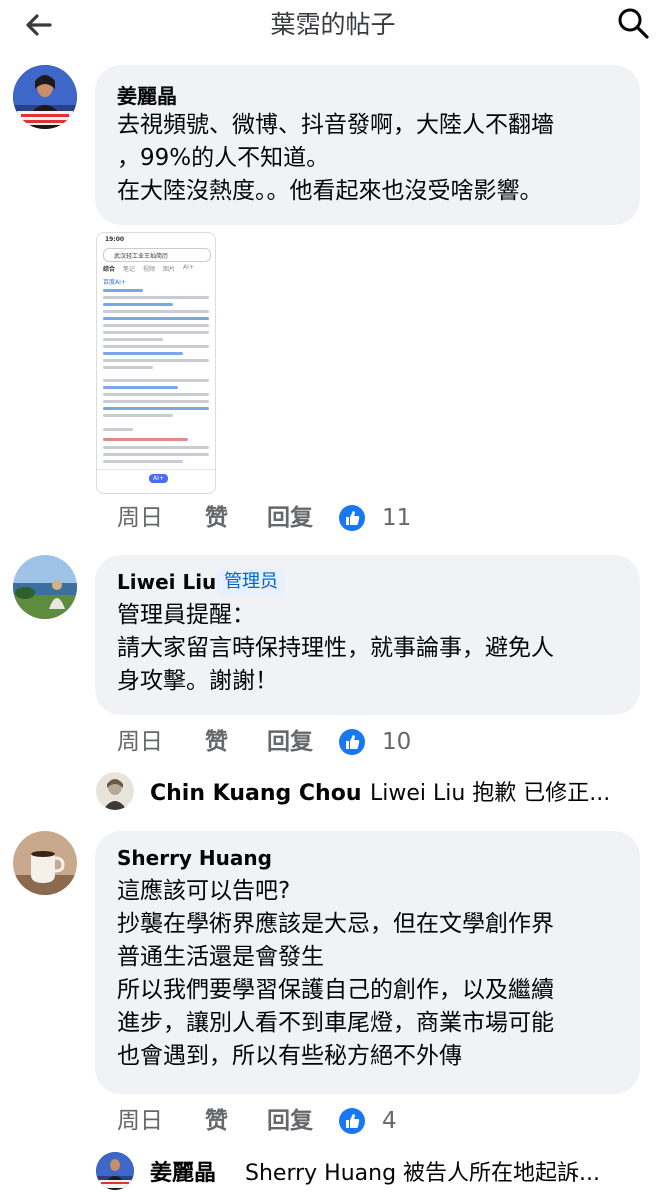  I want to click on search-box: 武汉轻工业王灿简历, so click(157, 255).